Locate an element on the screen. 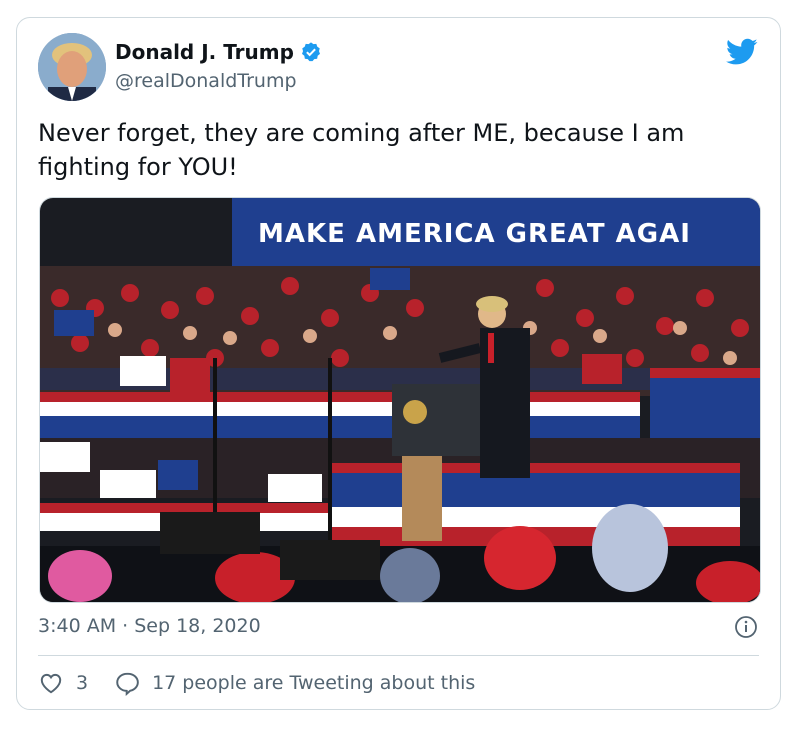 The width and height of the screenshot is (799, 732). tweet-actions: 3 17 people are Tweeting about this is located at coordinates (269, 683).